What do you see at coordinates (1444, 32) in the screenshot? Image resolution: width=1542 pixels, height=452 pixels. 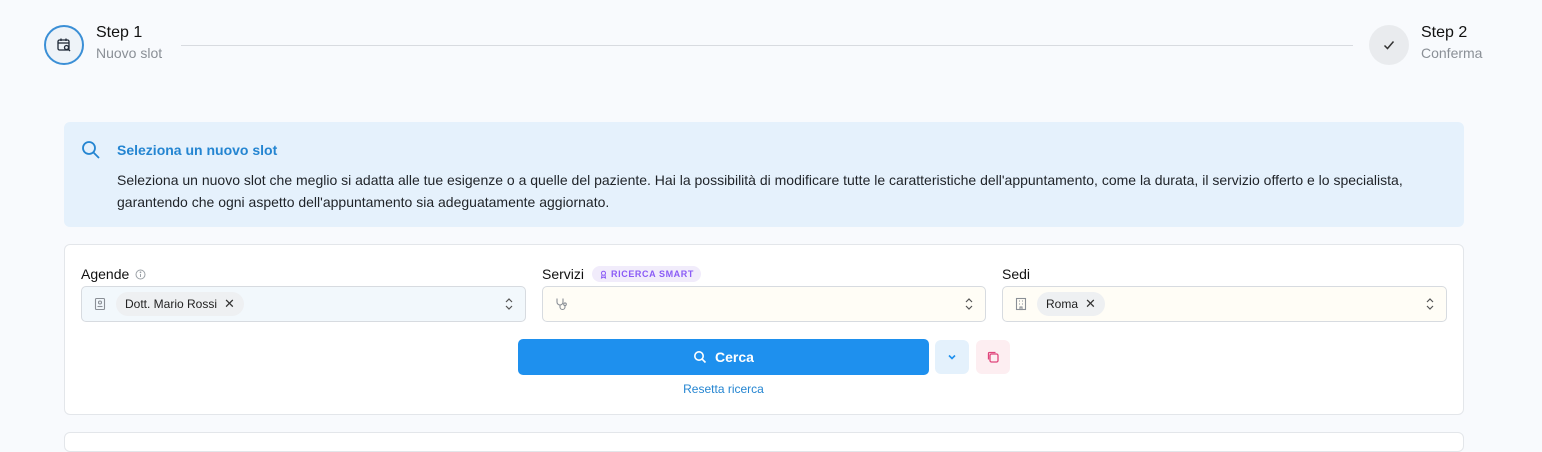 I see `step2-title: Step 2` at bounding box center [1444, 32].